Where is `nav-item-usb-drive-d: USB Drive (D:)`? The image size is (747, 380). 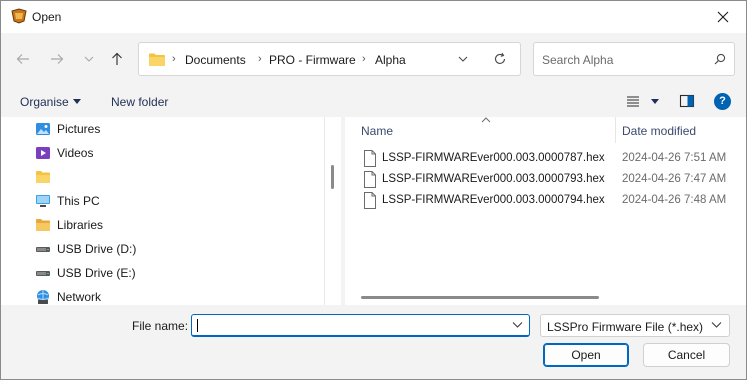
nav-item-usb-drive-d: USB Drive (D:) is located at coordinates (175, 249).